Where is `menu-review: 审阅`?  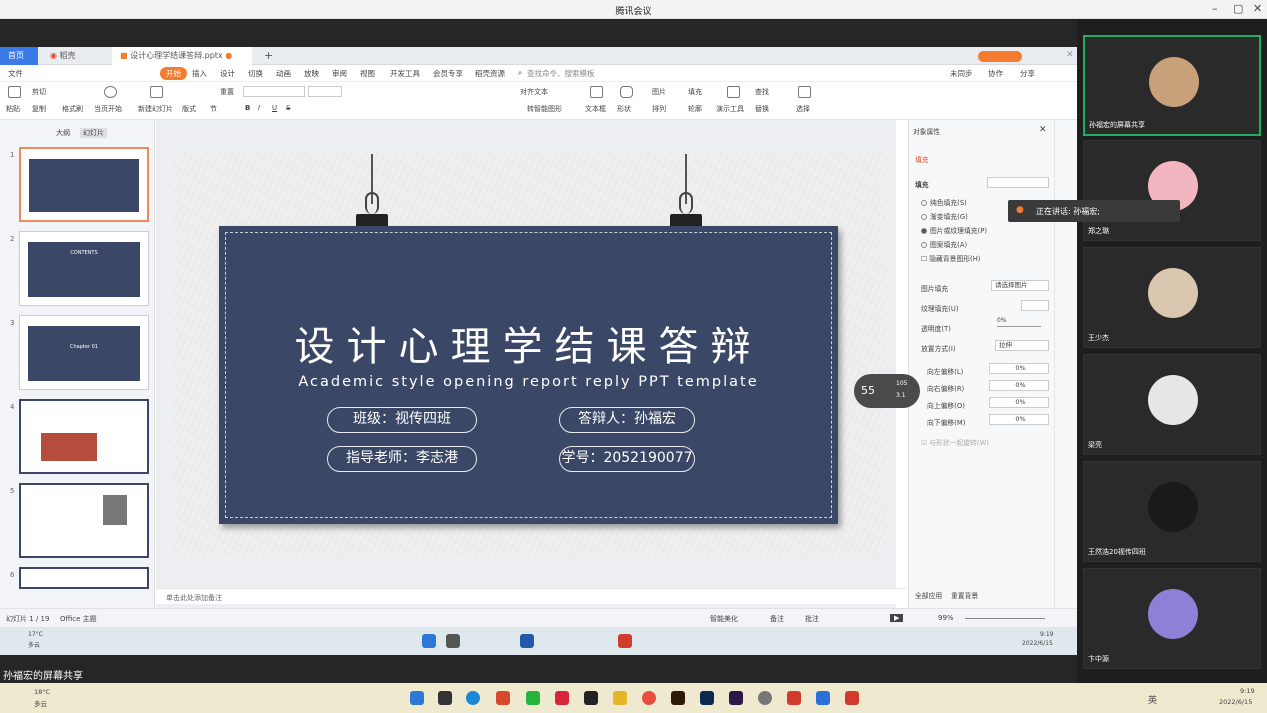
menu-review: 审阅 is located at coordinates (339, 73).